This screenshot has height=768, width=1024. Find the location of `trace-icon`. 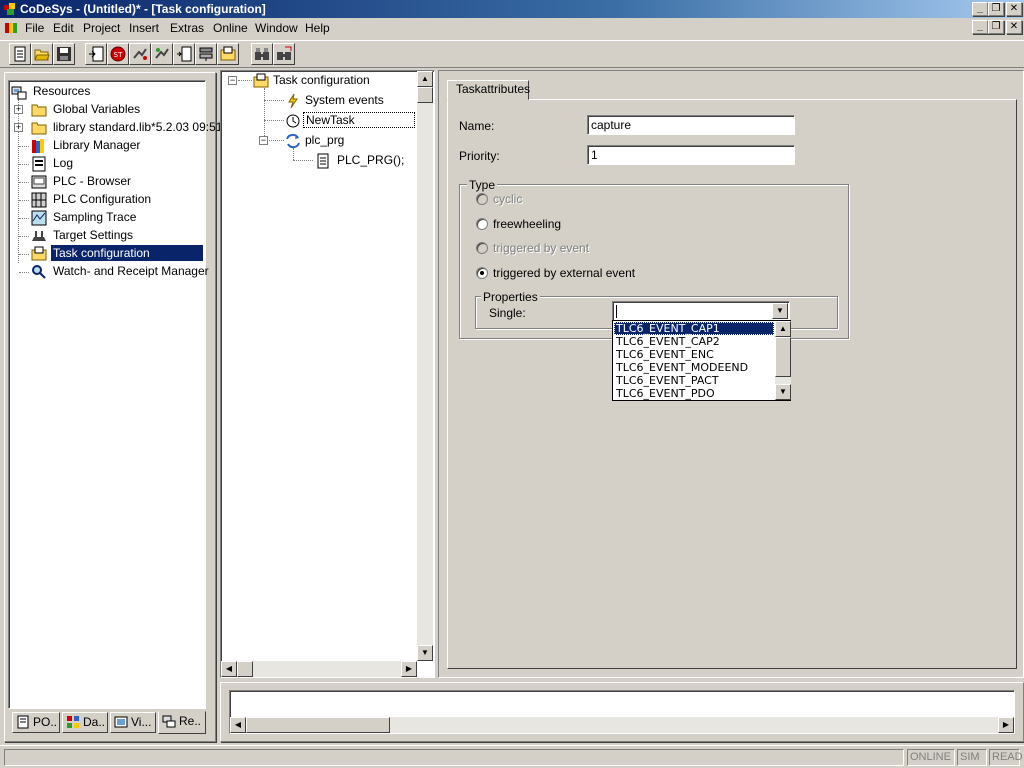

trace-icon is located at coordinates (39, 218).